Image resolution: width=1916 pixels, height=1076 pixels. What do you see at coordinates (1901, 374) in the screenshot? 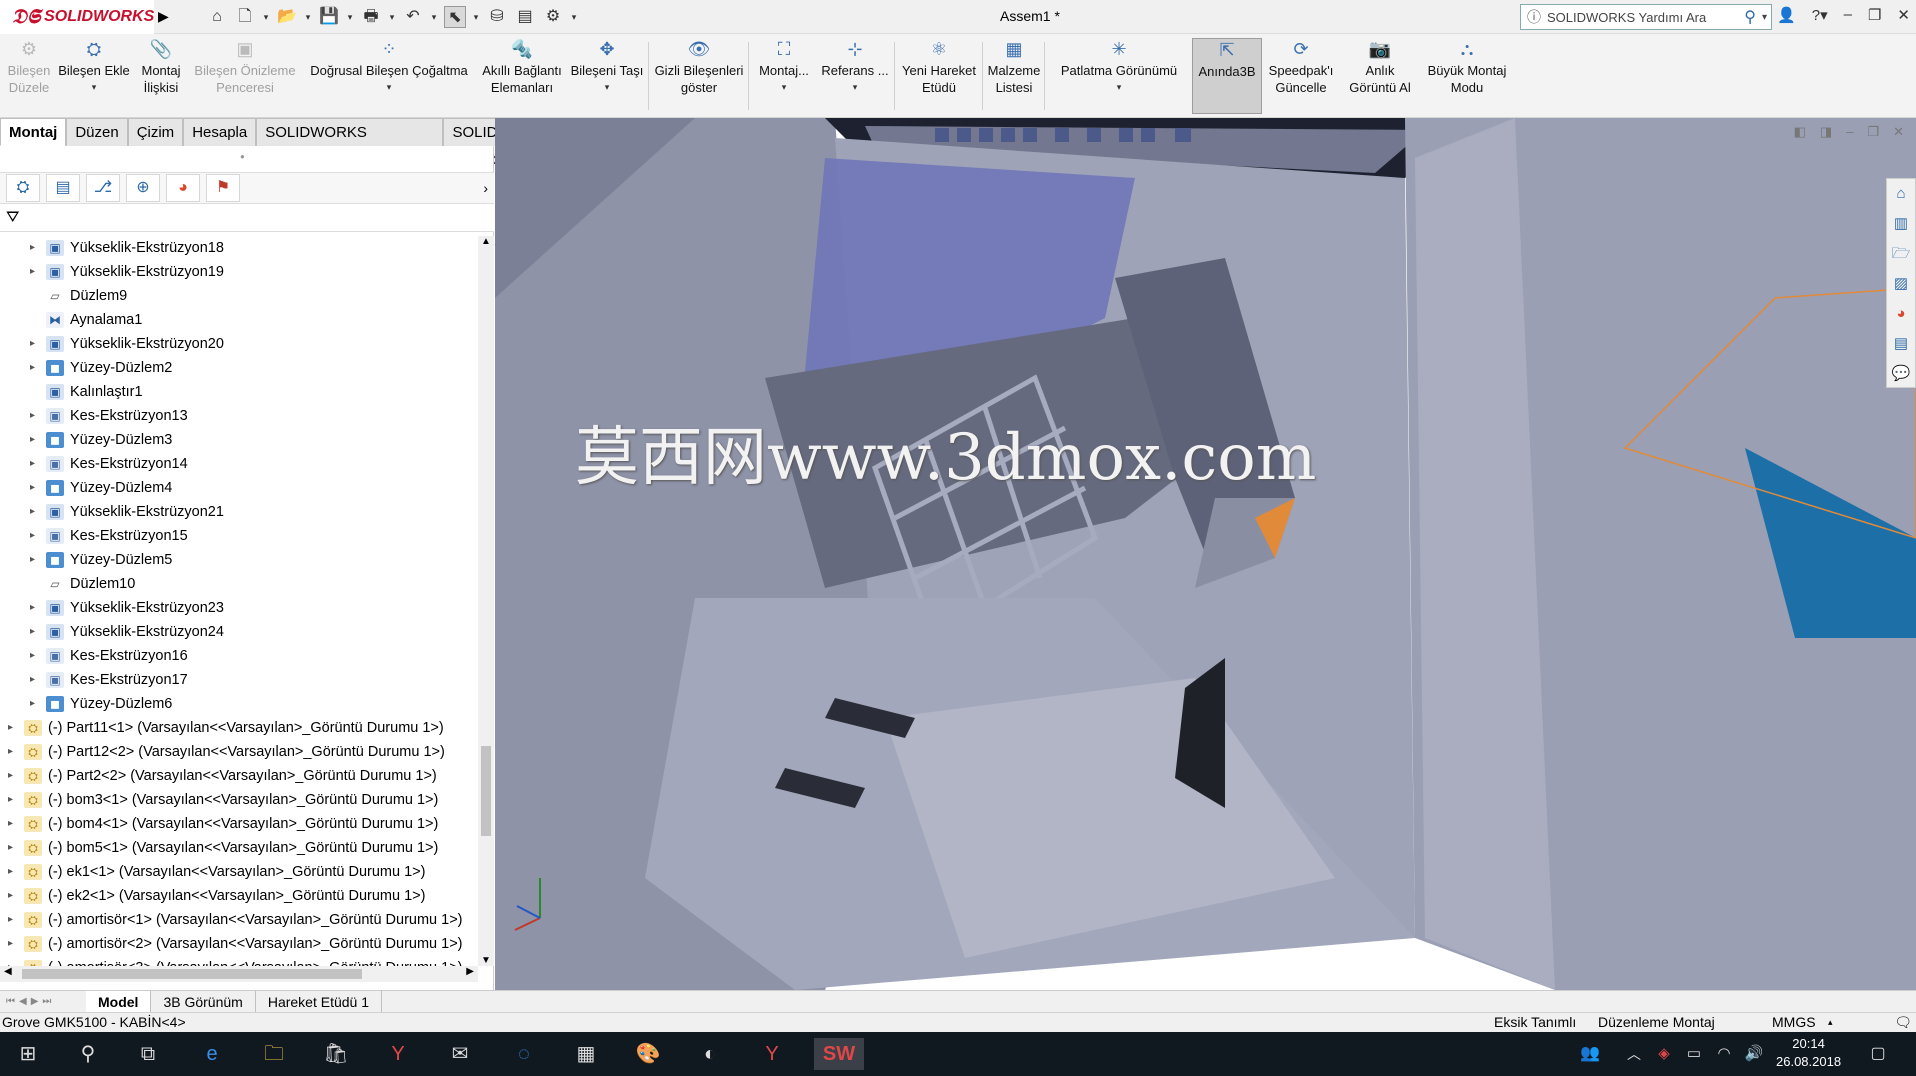
I see `forum-icon: 💬` at bounding box center [1901, 374].